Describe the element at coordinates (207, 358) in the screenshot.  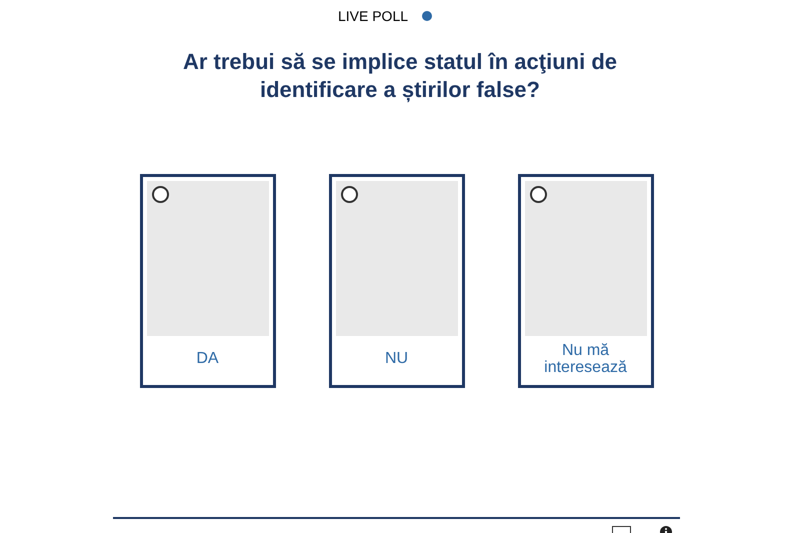
I see `option-label: DA` at that location.